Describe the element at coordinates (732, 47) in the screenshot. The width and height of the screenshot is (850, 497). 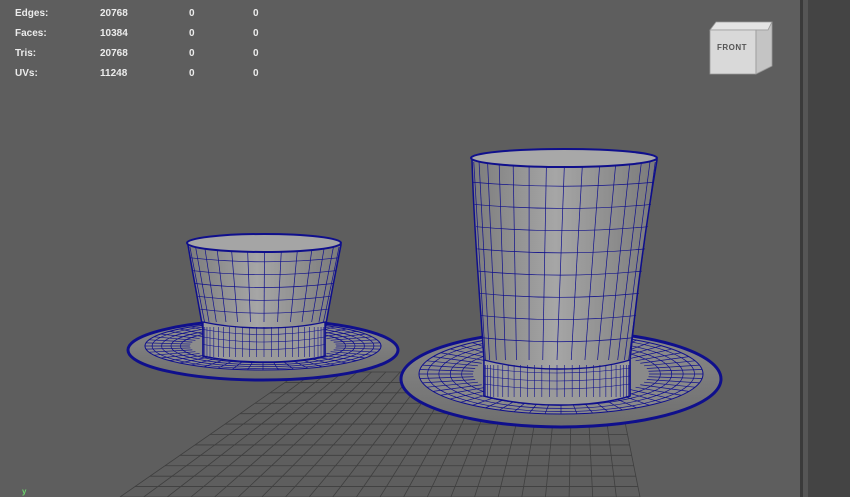
I see `viewcube-front-label: FRONT` at that location.